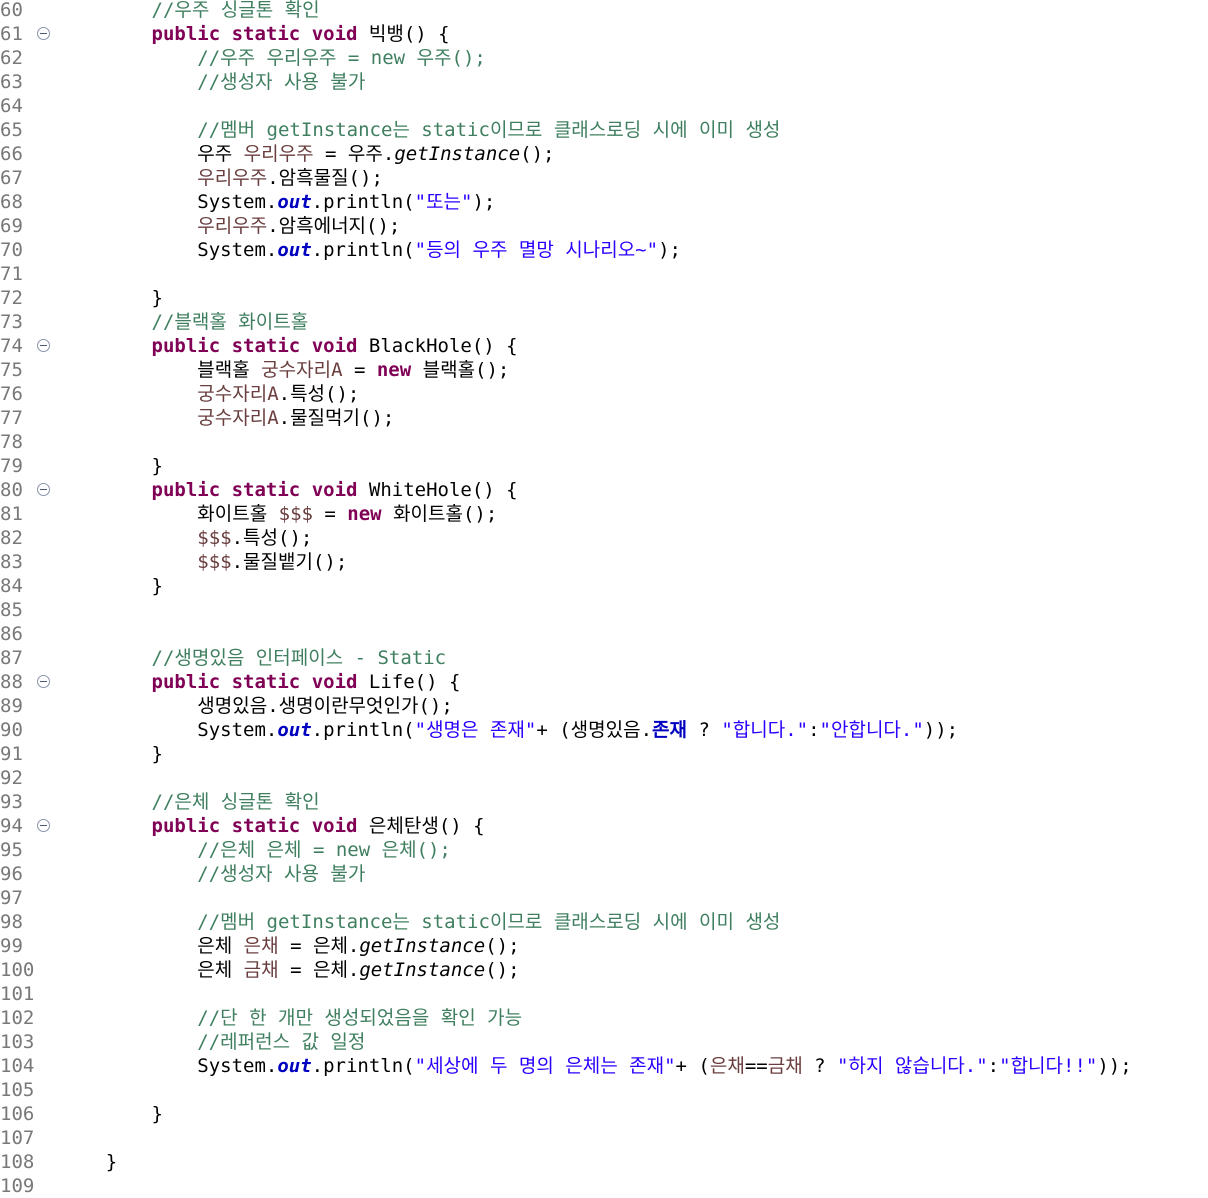  I want to click on code-line: 95 //은체 은체 = new 은체();, so click(604, 850).